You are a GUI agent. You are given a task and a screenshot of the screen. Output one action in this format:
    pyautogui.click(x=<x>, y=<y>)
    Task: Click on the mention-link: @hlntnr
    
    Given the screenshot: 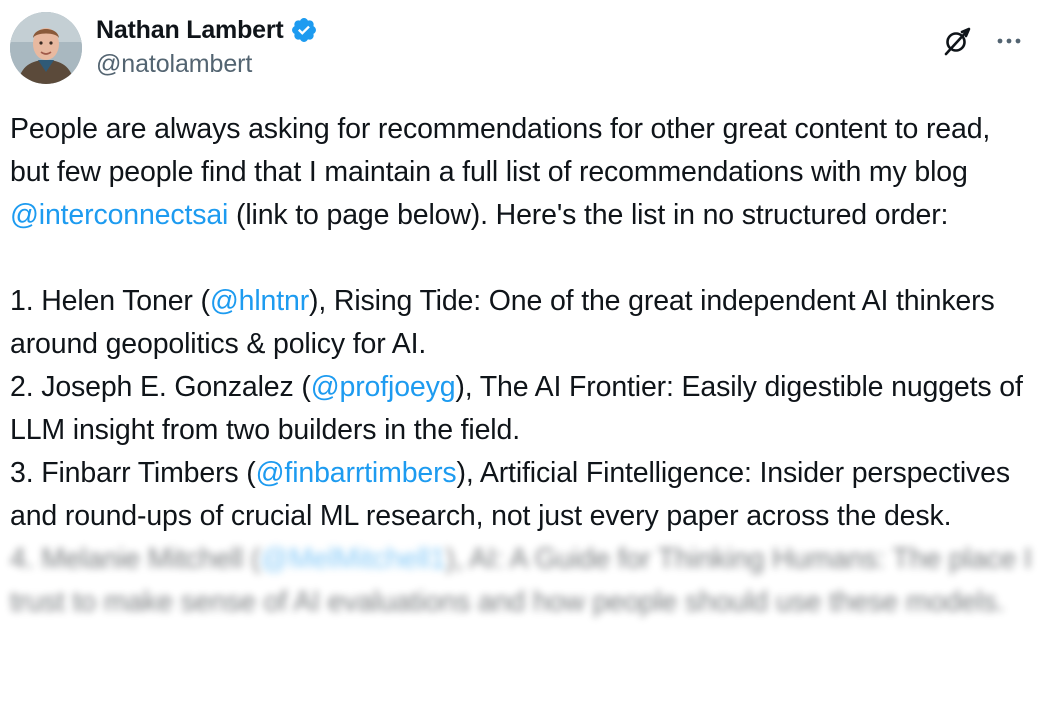 What is the action you would take?
    pyautogui.click(x=259, y=301)
    